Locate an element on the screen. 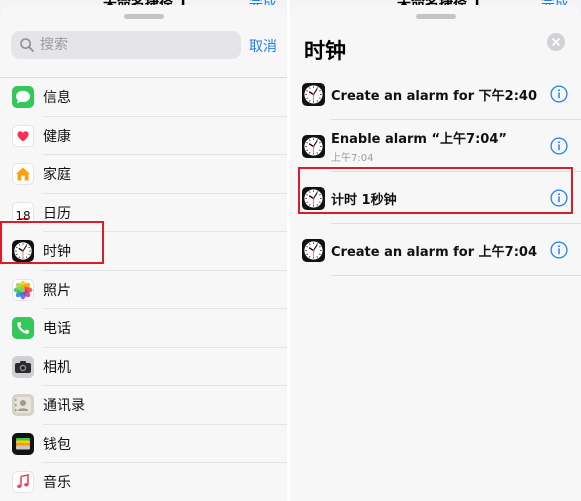  wallet-icon is located at coordinates (23, 443).